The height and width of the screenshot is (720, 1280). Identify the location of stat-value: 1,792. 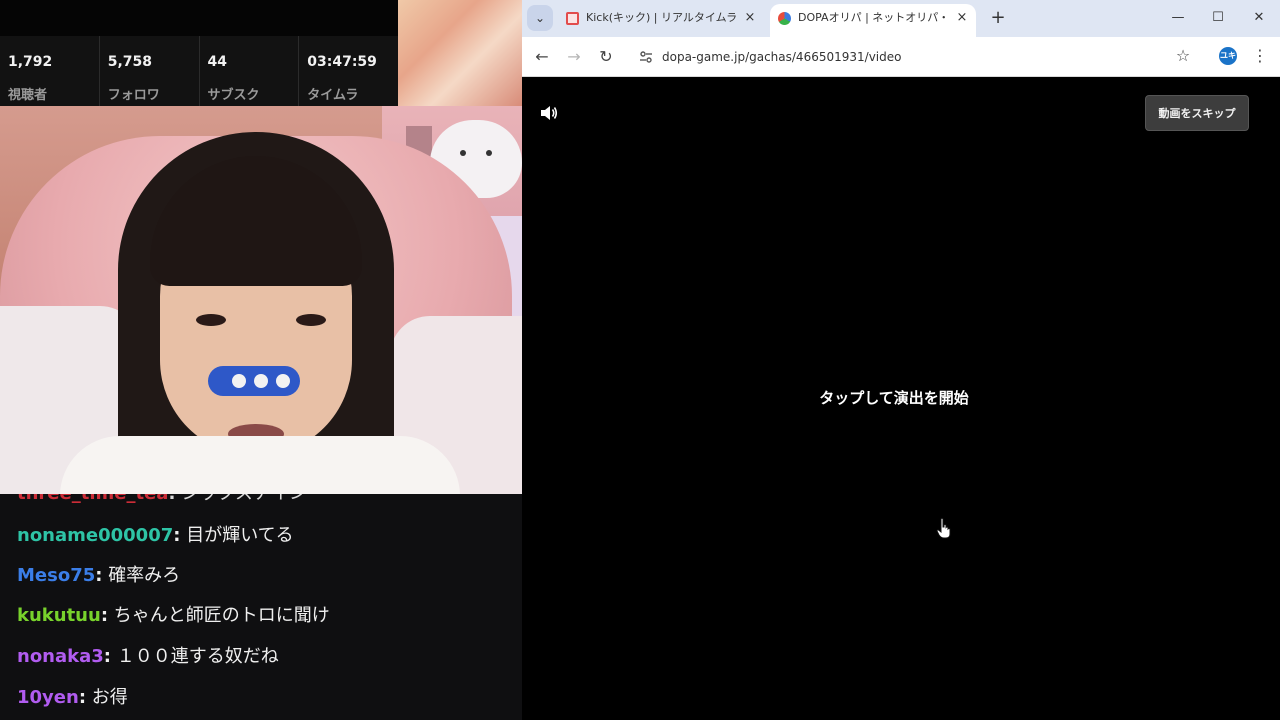
(30, 62).